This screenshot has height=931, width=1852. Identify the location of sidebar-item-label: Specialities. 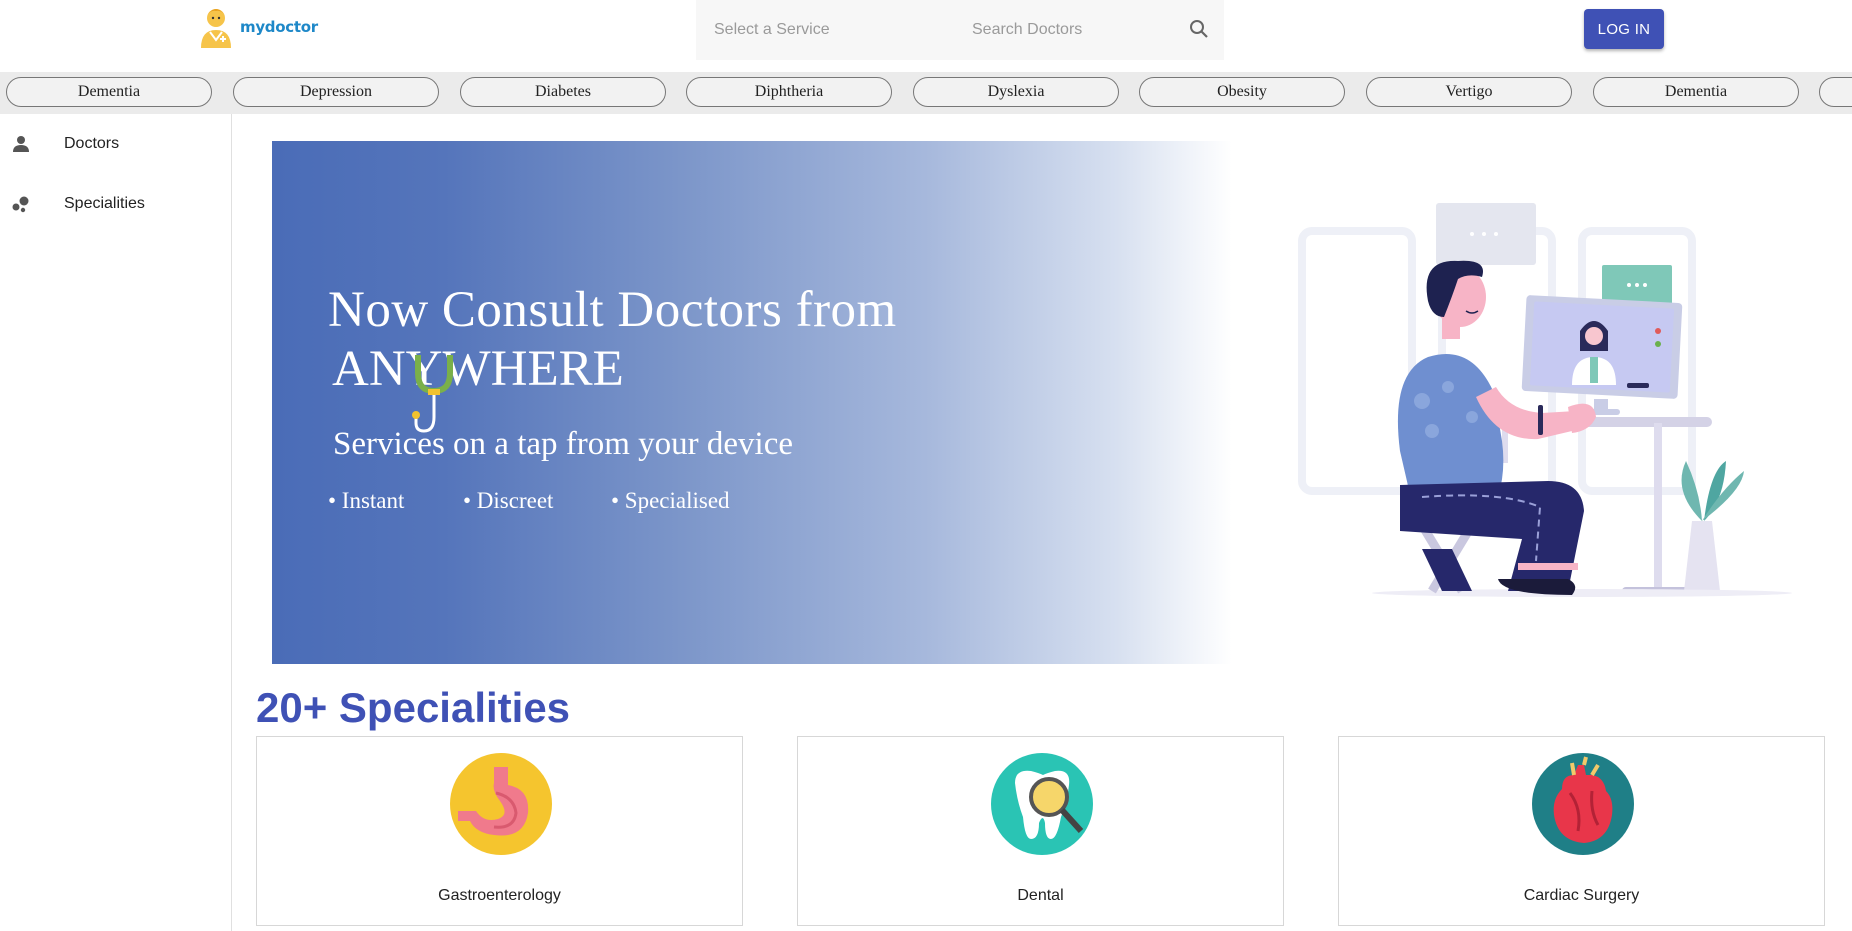
(104, 203).